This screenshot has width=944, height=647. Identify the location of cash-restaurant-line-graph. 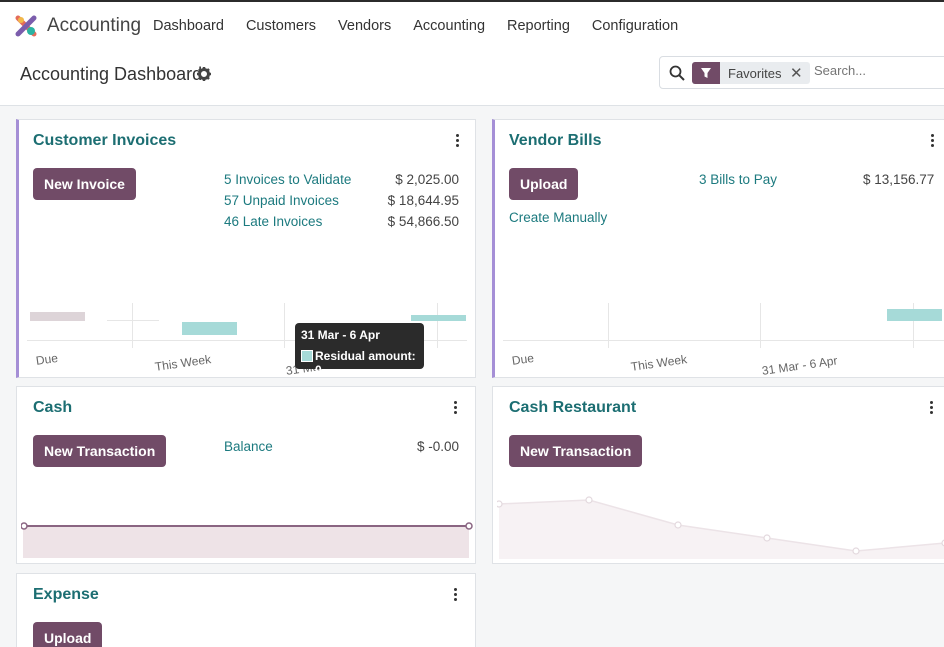
(720, 524).